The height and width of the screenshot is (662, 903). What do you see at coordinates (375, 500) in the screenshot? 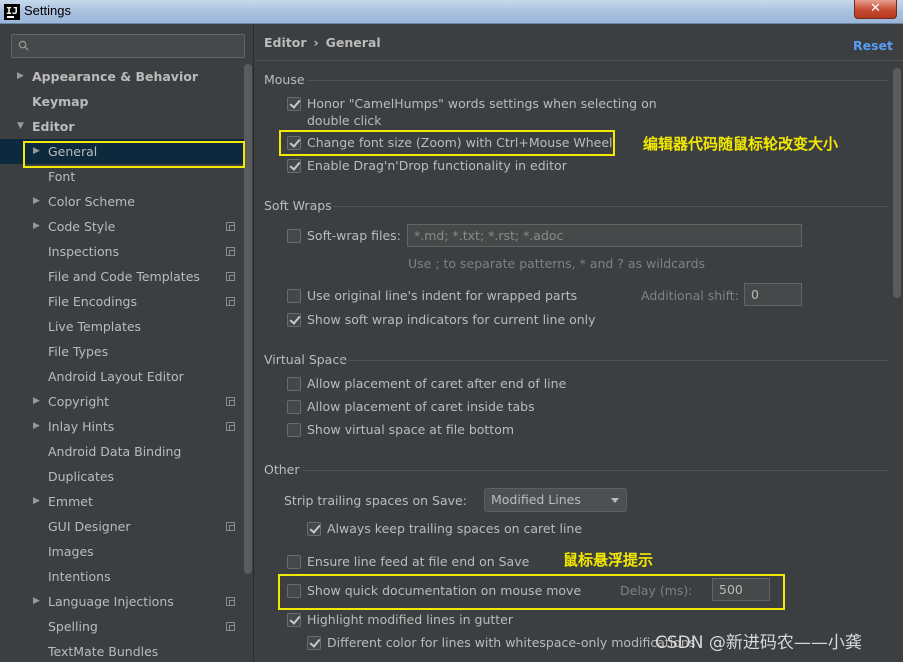
I see `strip-trailing-label: Strip trailing spaces on Save:` at bounding box center [375, 500].